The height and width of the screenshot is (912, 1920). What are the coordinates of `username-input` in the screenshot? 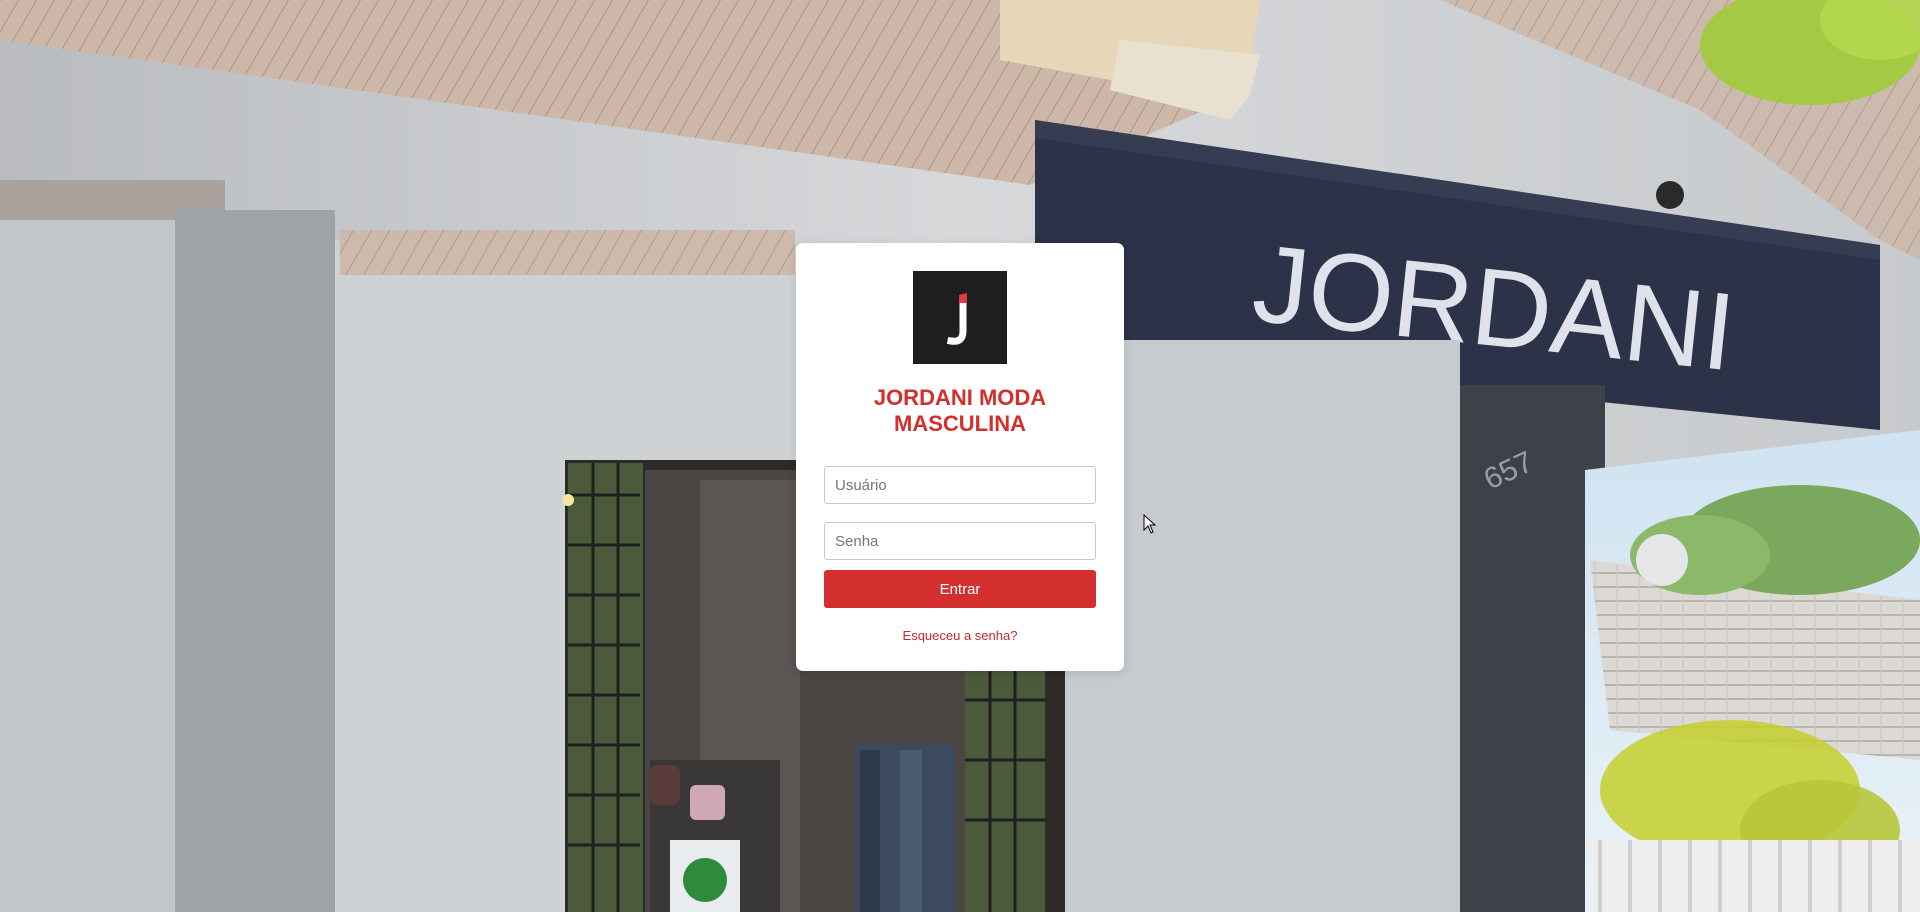 It's located at (960, 485).